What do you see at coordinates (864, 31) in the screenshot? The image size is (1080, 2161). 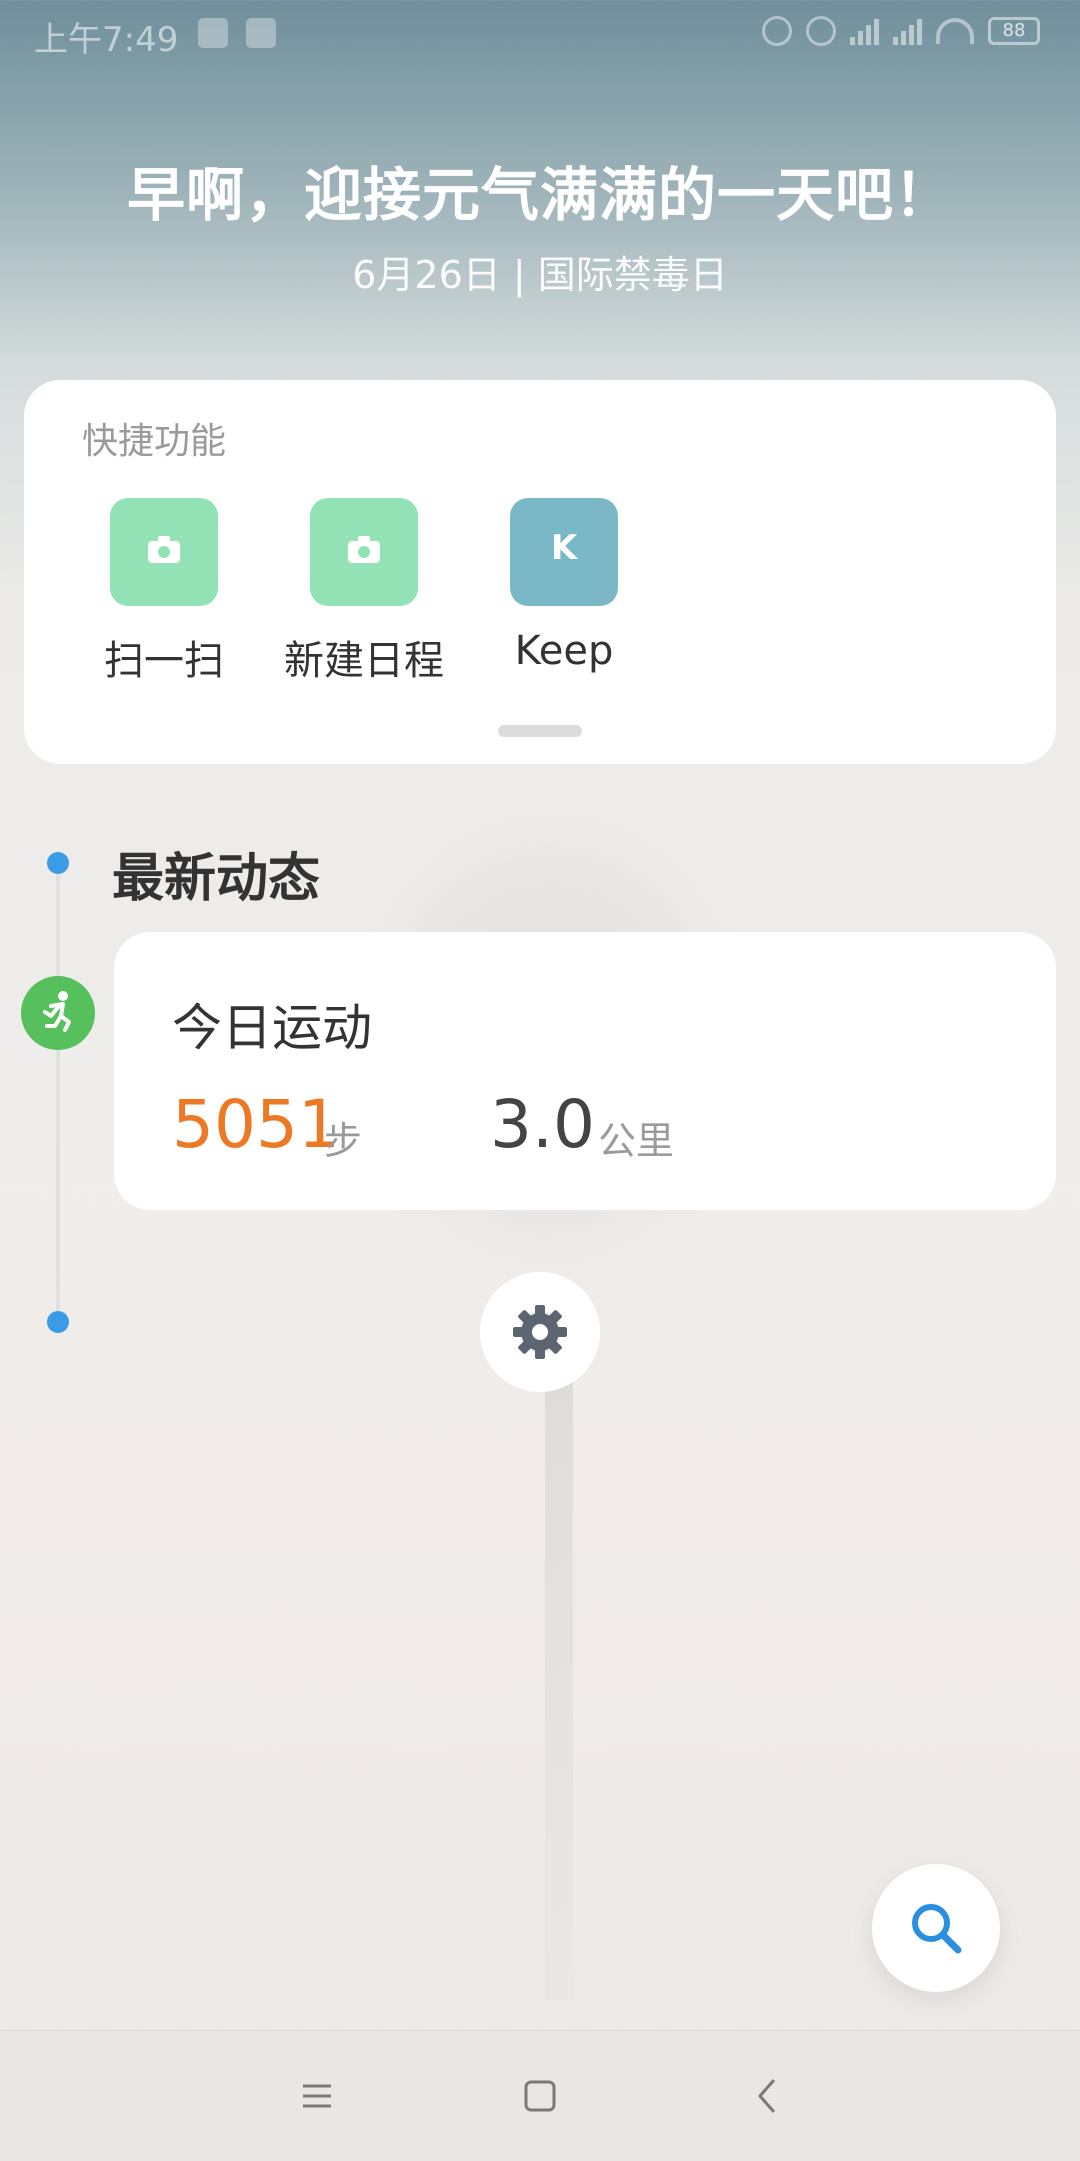 I see `signal-icon` at bounding box center [864, 31].